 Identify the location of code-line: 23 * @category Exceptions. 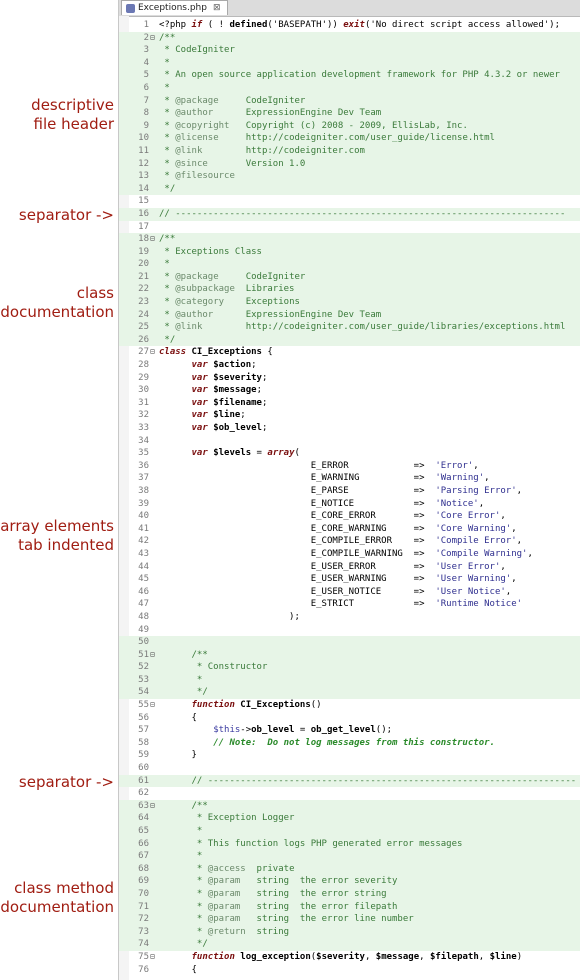
(349, 302).